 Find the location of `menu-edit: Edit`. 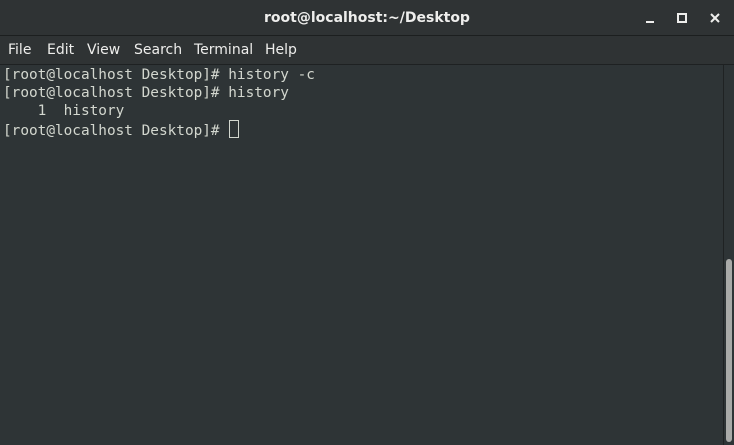

menu-edit: Edit is located at coordinates (60, 50).